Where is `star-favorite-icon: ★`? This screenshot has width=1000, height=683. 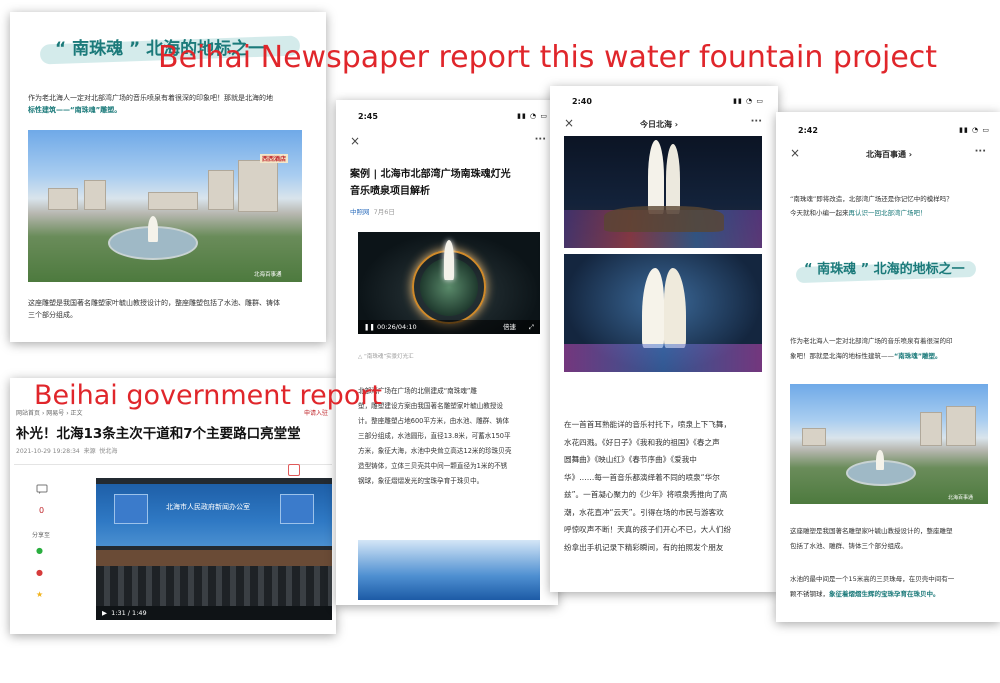 star-favorite-icon: ★ is located at coordinates (39, 594).